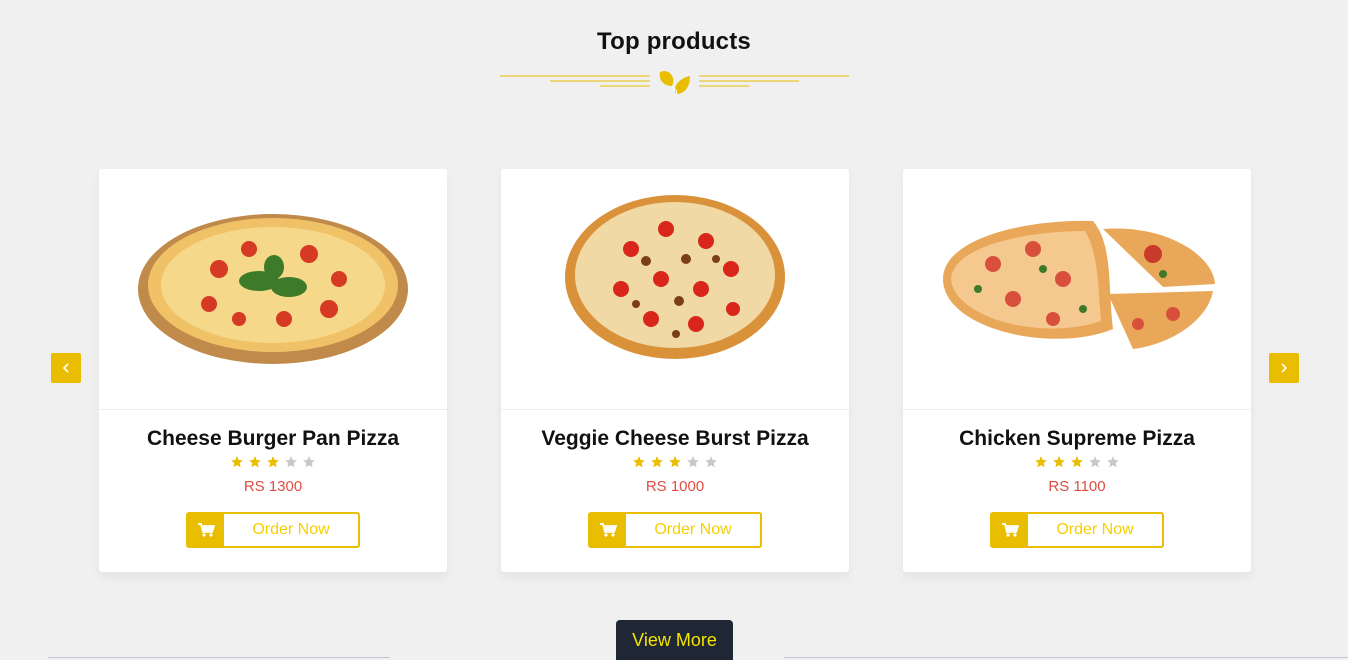 This screenshot has height=660, width=1348. I want to click on product-name: Chicken Supreme Pizza, so click(1077, 438).